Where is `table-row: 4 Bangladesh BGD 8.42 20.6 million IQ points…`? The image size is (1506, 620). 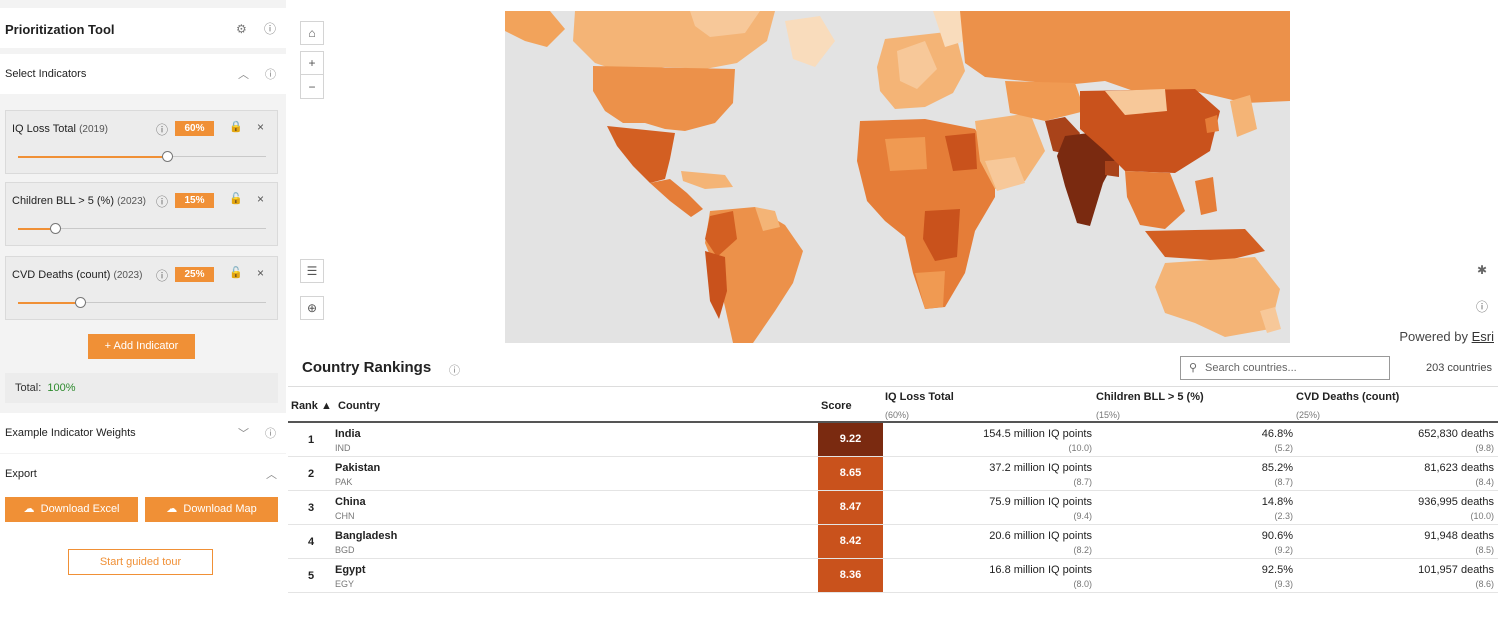 table-row: 4 Bangladesh BGD 8.42 20.6 million IQ points… is located at coordinates (893, 542).